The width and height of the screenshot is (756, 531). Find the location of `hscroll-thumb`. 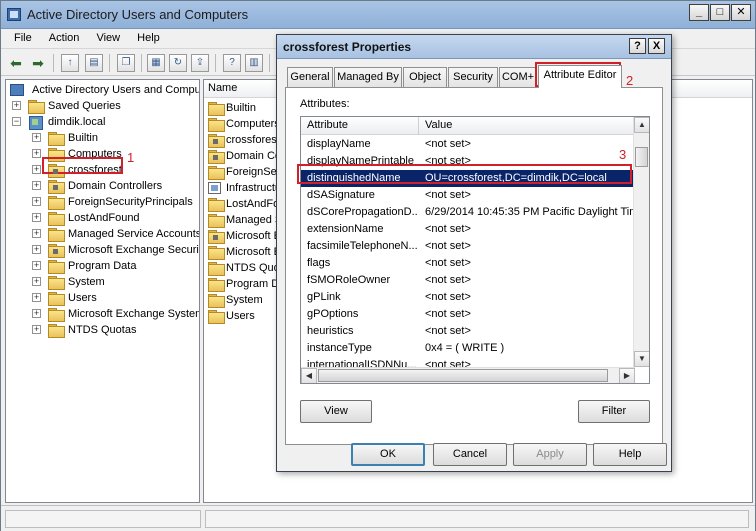

hscroll-thumb is located at coordinates (463, 375).